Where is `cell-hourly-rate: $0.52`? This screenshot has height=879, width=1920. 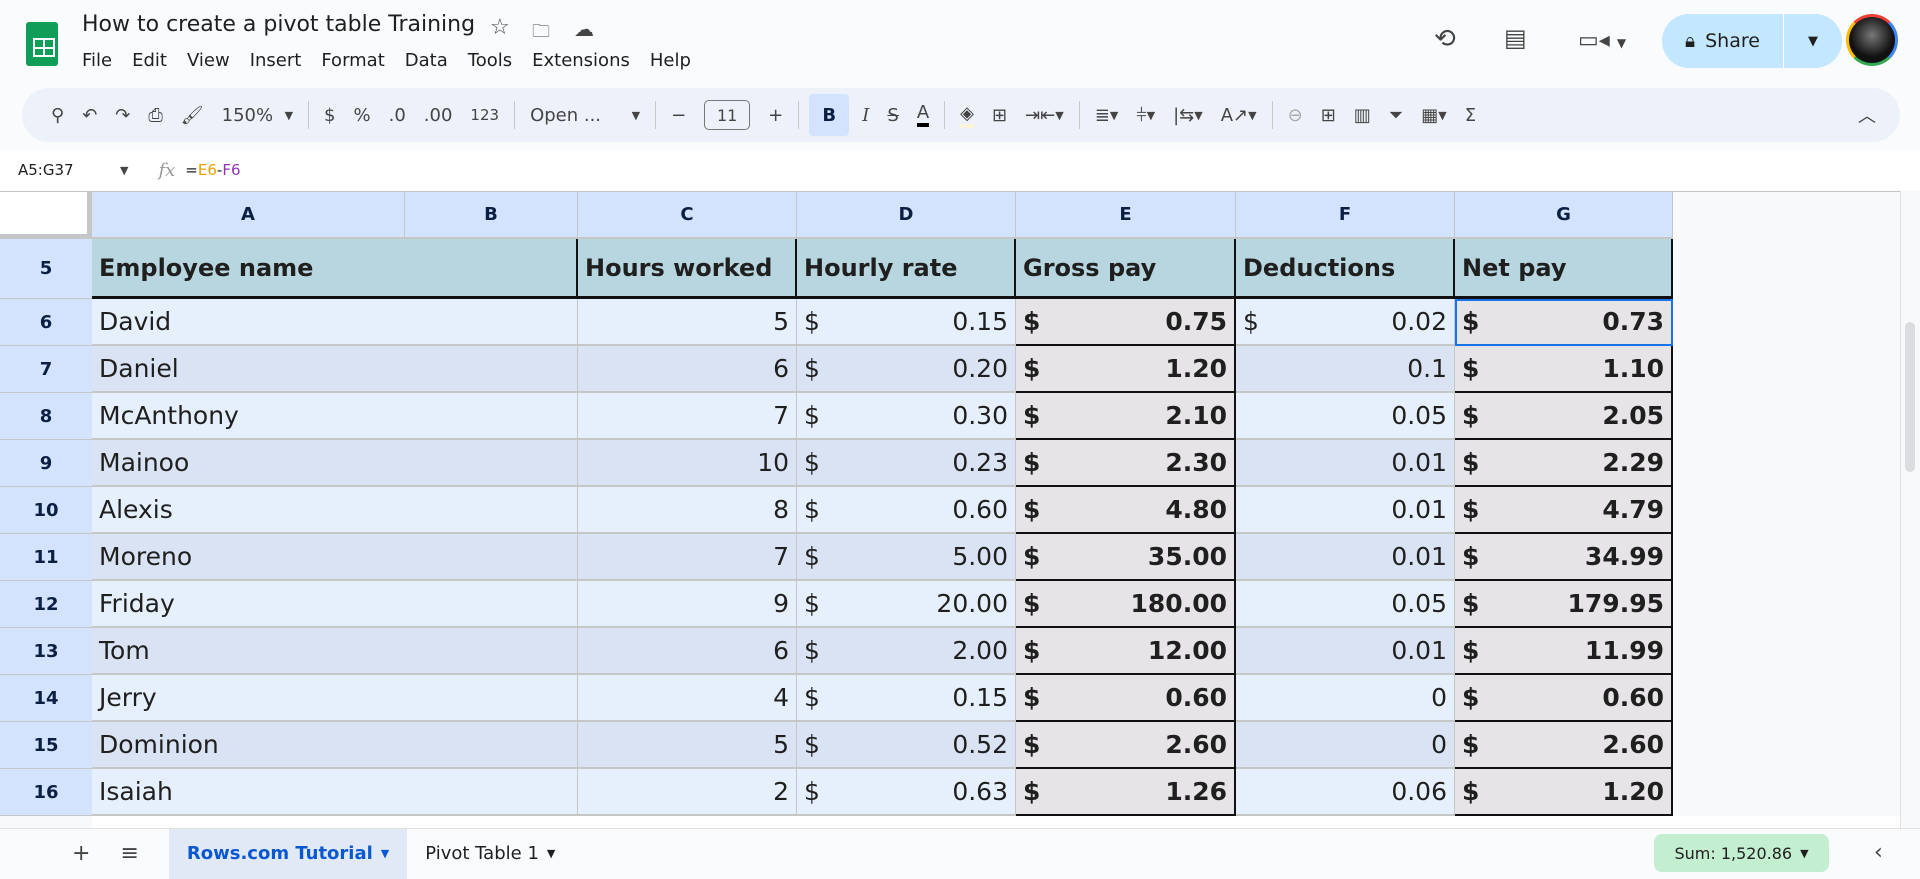
cell-hourly-rate: $0.52 is located at coordinates (906, 745).